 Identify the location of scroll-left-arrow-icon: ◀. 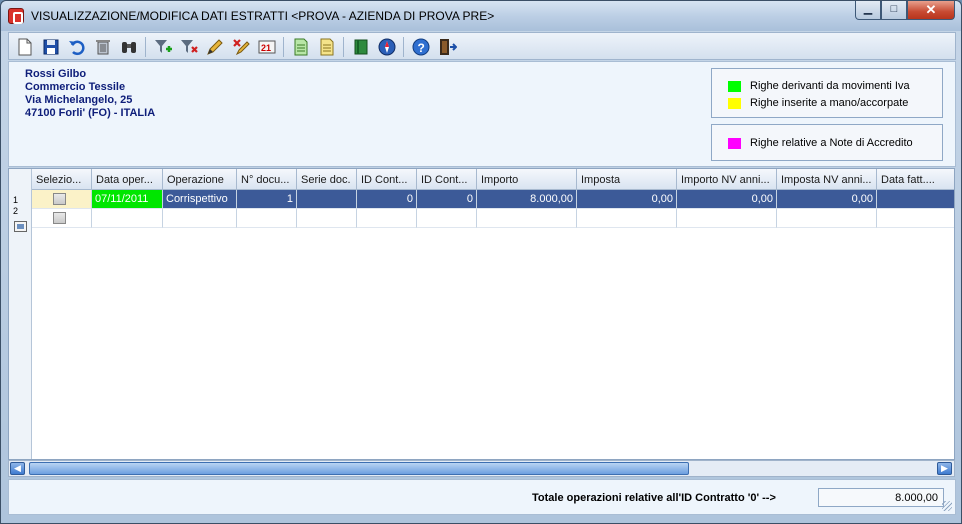
(17, 468).